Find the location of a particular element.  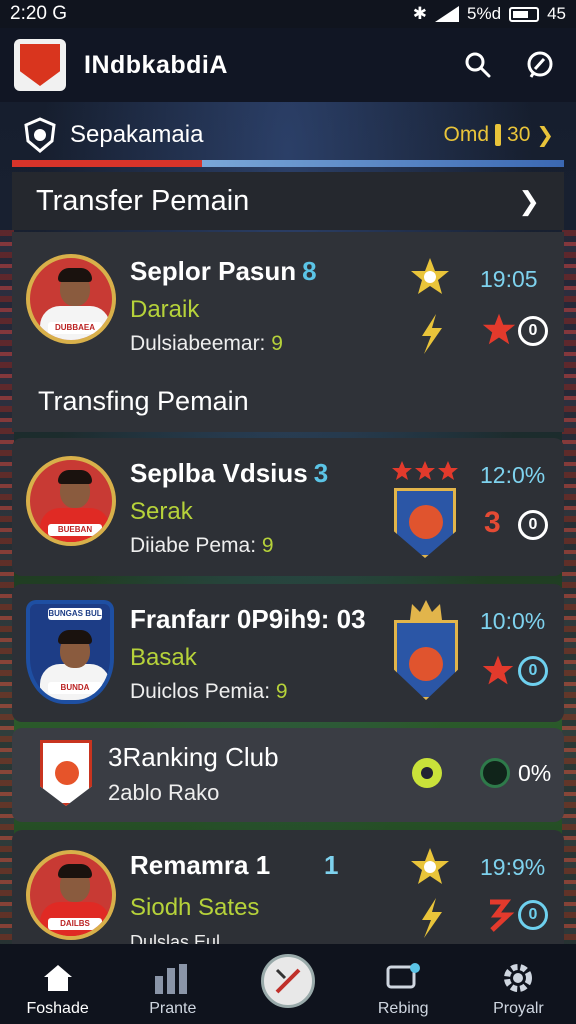

ranking-title: 3Ranking Club is located at coordinates (193, 757).